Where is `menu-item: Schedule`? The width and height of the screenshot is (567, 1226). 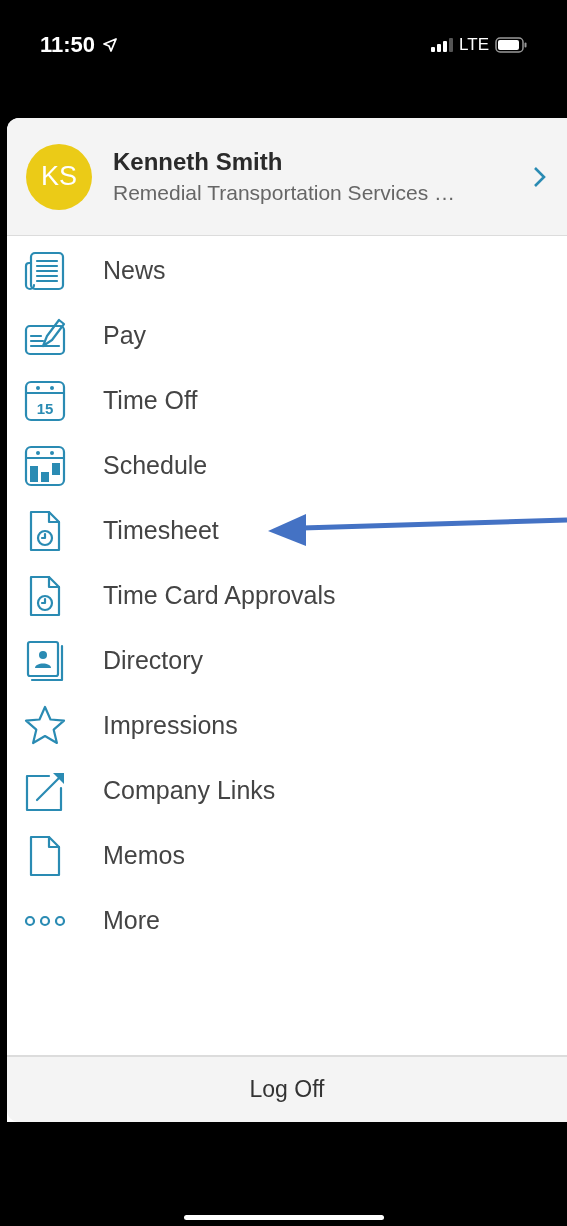 menu-item: Schedule is located at coordinates (287, 465).